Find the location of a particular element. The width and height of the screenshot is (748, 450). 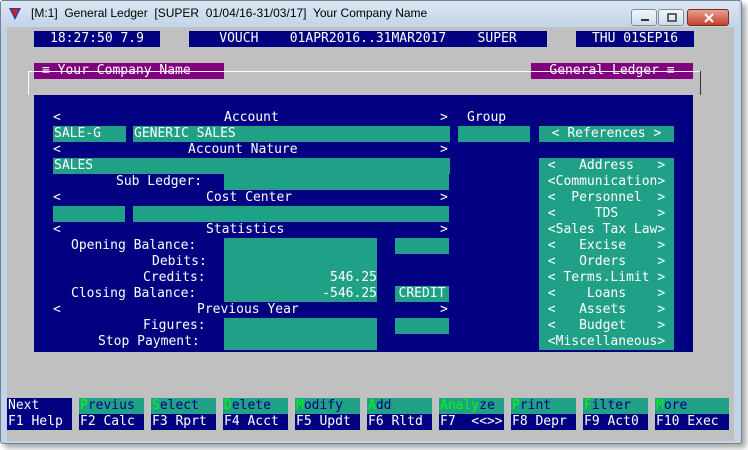

group-header: Group is located at coordinates (487, 117).